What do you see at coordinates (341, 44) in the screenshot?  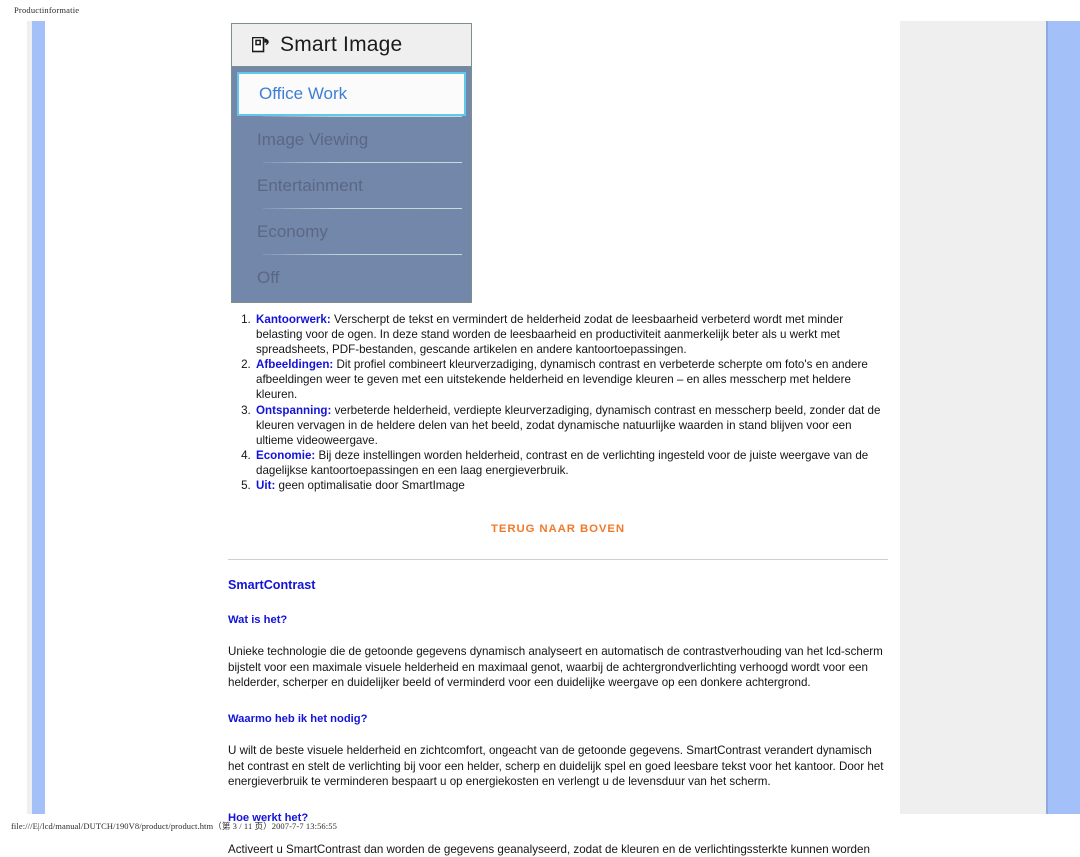 I see `osd-title-text: Smart Image` at bounding box center [341, 44].